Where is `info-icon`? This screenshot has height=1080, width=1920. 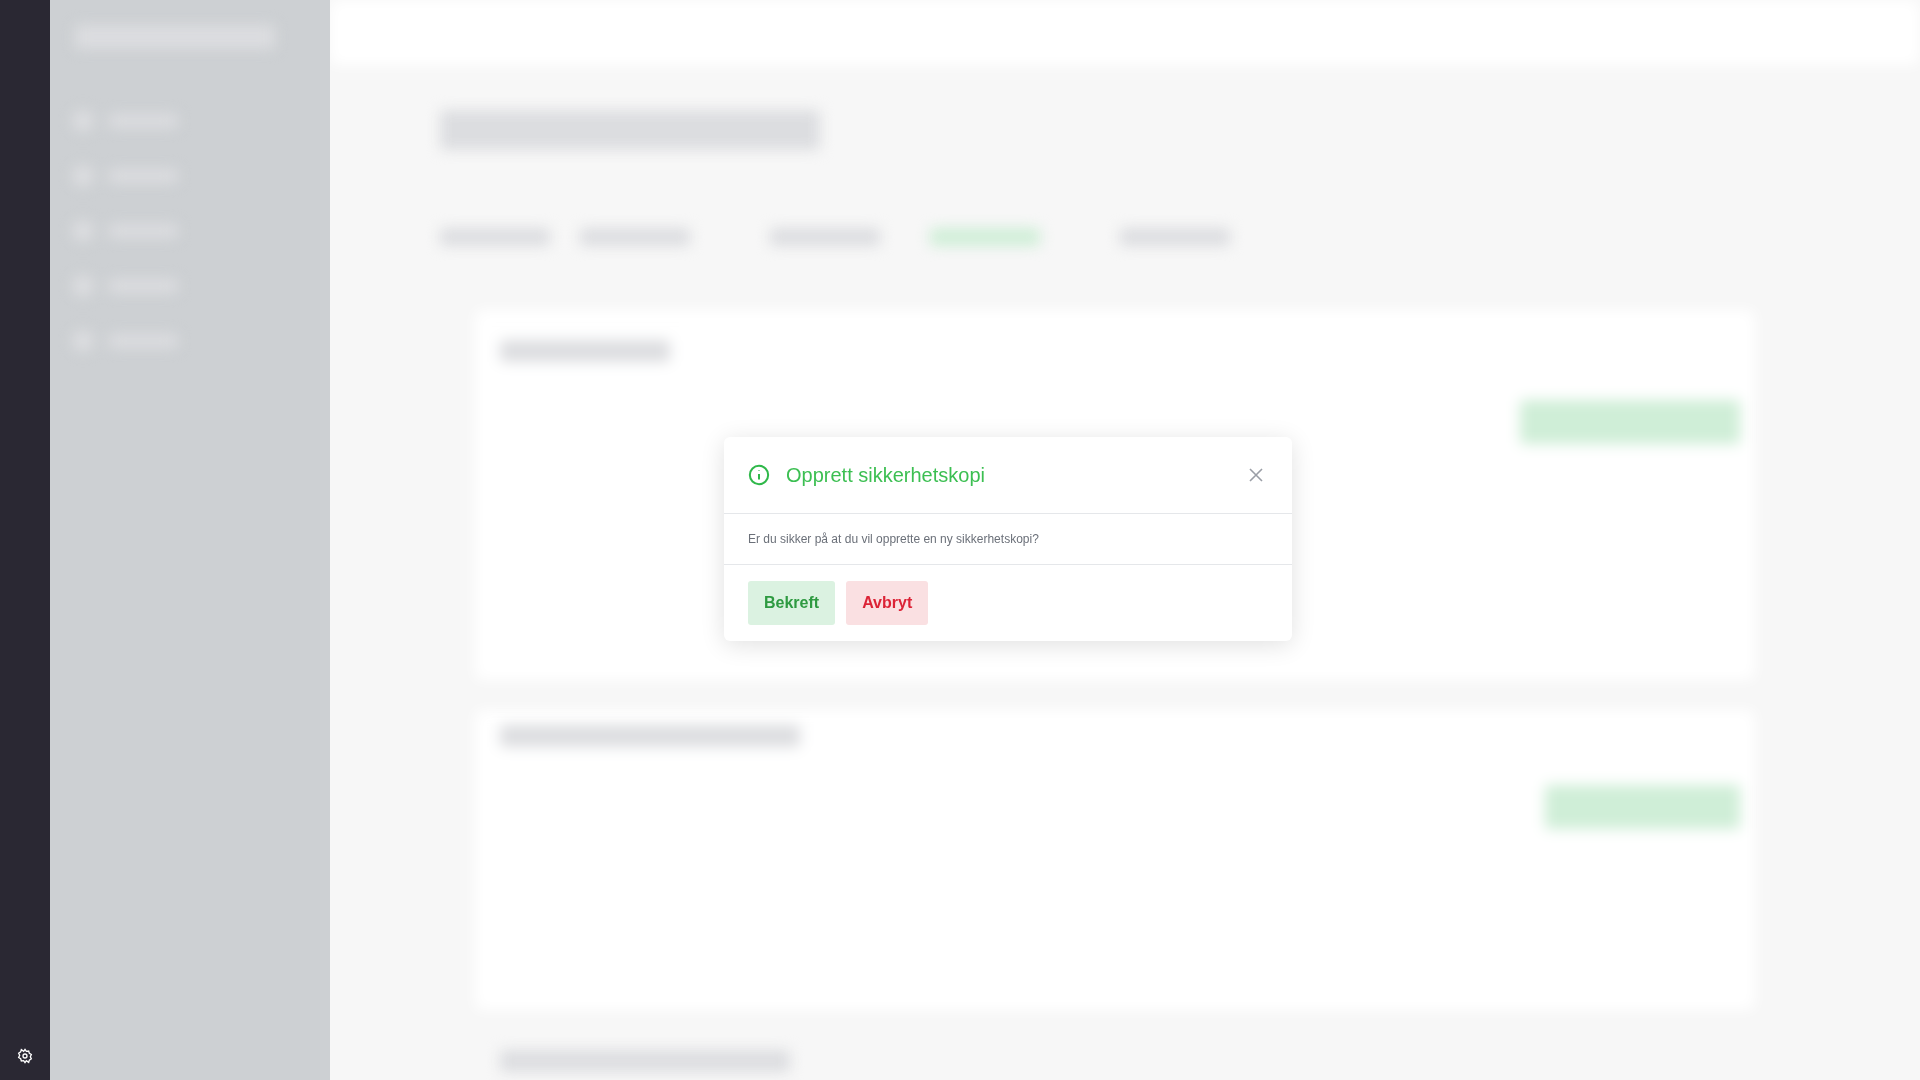 info-icon is located at coordinates (759, 475).